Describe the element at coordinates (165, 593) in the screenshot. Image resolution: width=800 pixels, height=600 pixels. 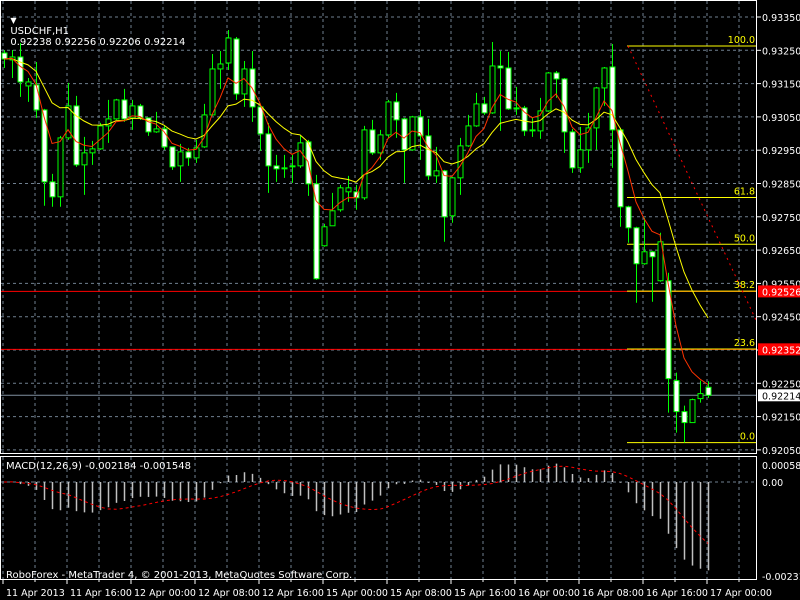
I see `time-axis-label: 12 Apr 00:00` at that location.